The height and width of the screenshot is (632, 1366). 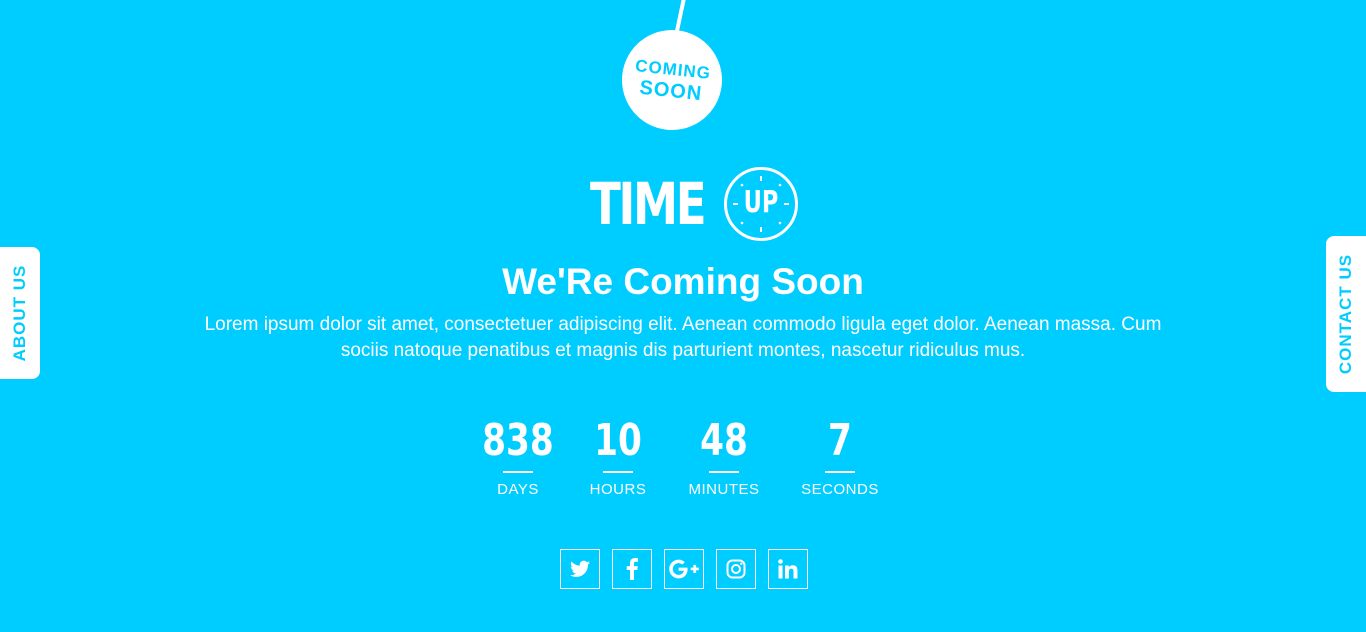 I want to click on countdown-hours-value: 10, so click(x=618, y=440).